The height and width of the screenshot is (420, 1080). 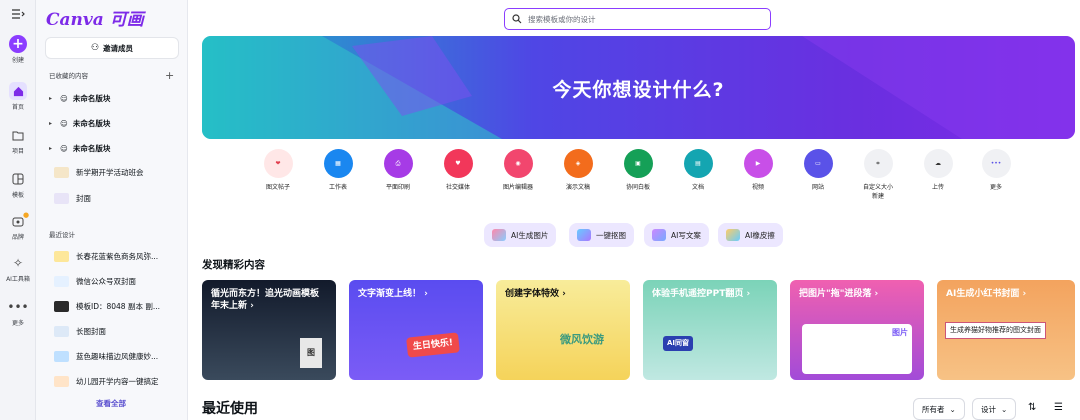 I want to click on hero-title: 今天你想设计什么?, so click(x=638, y=90).